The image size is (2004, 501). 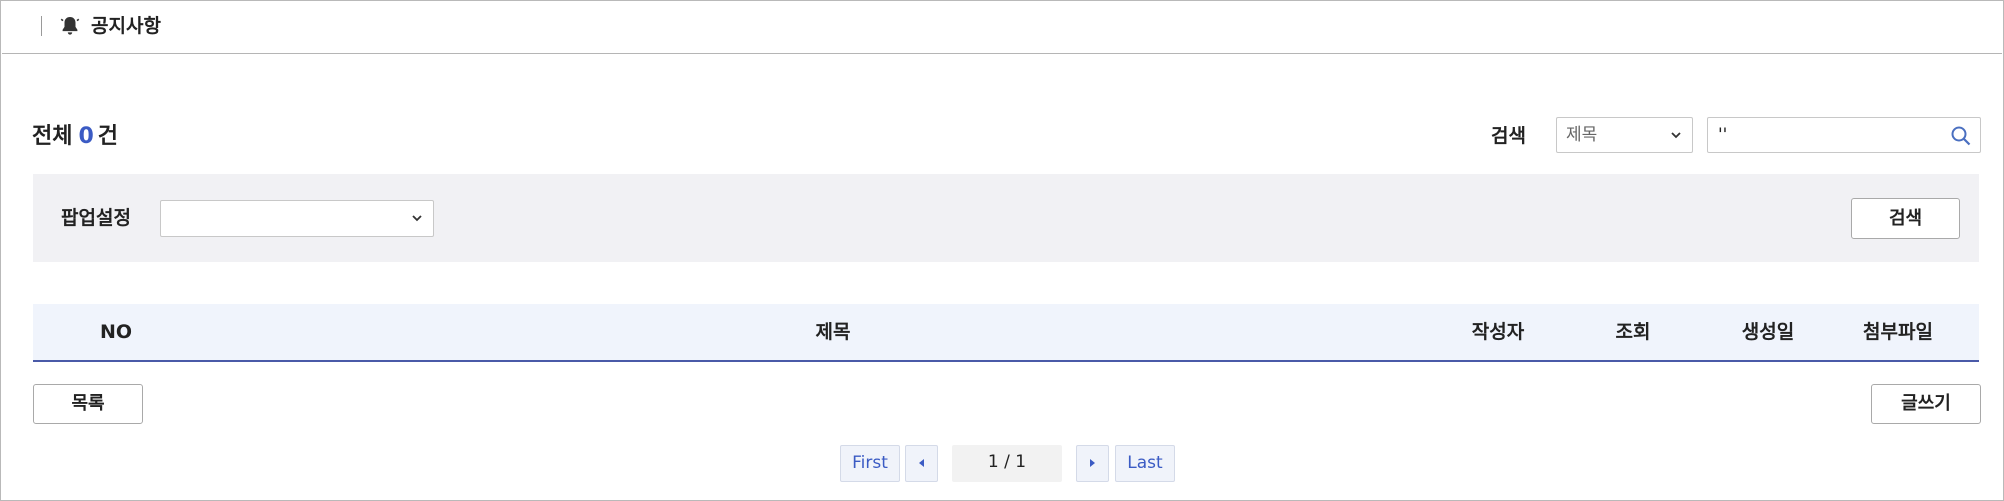 I want to click on search-input-box, so click(x=1844, y=135).